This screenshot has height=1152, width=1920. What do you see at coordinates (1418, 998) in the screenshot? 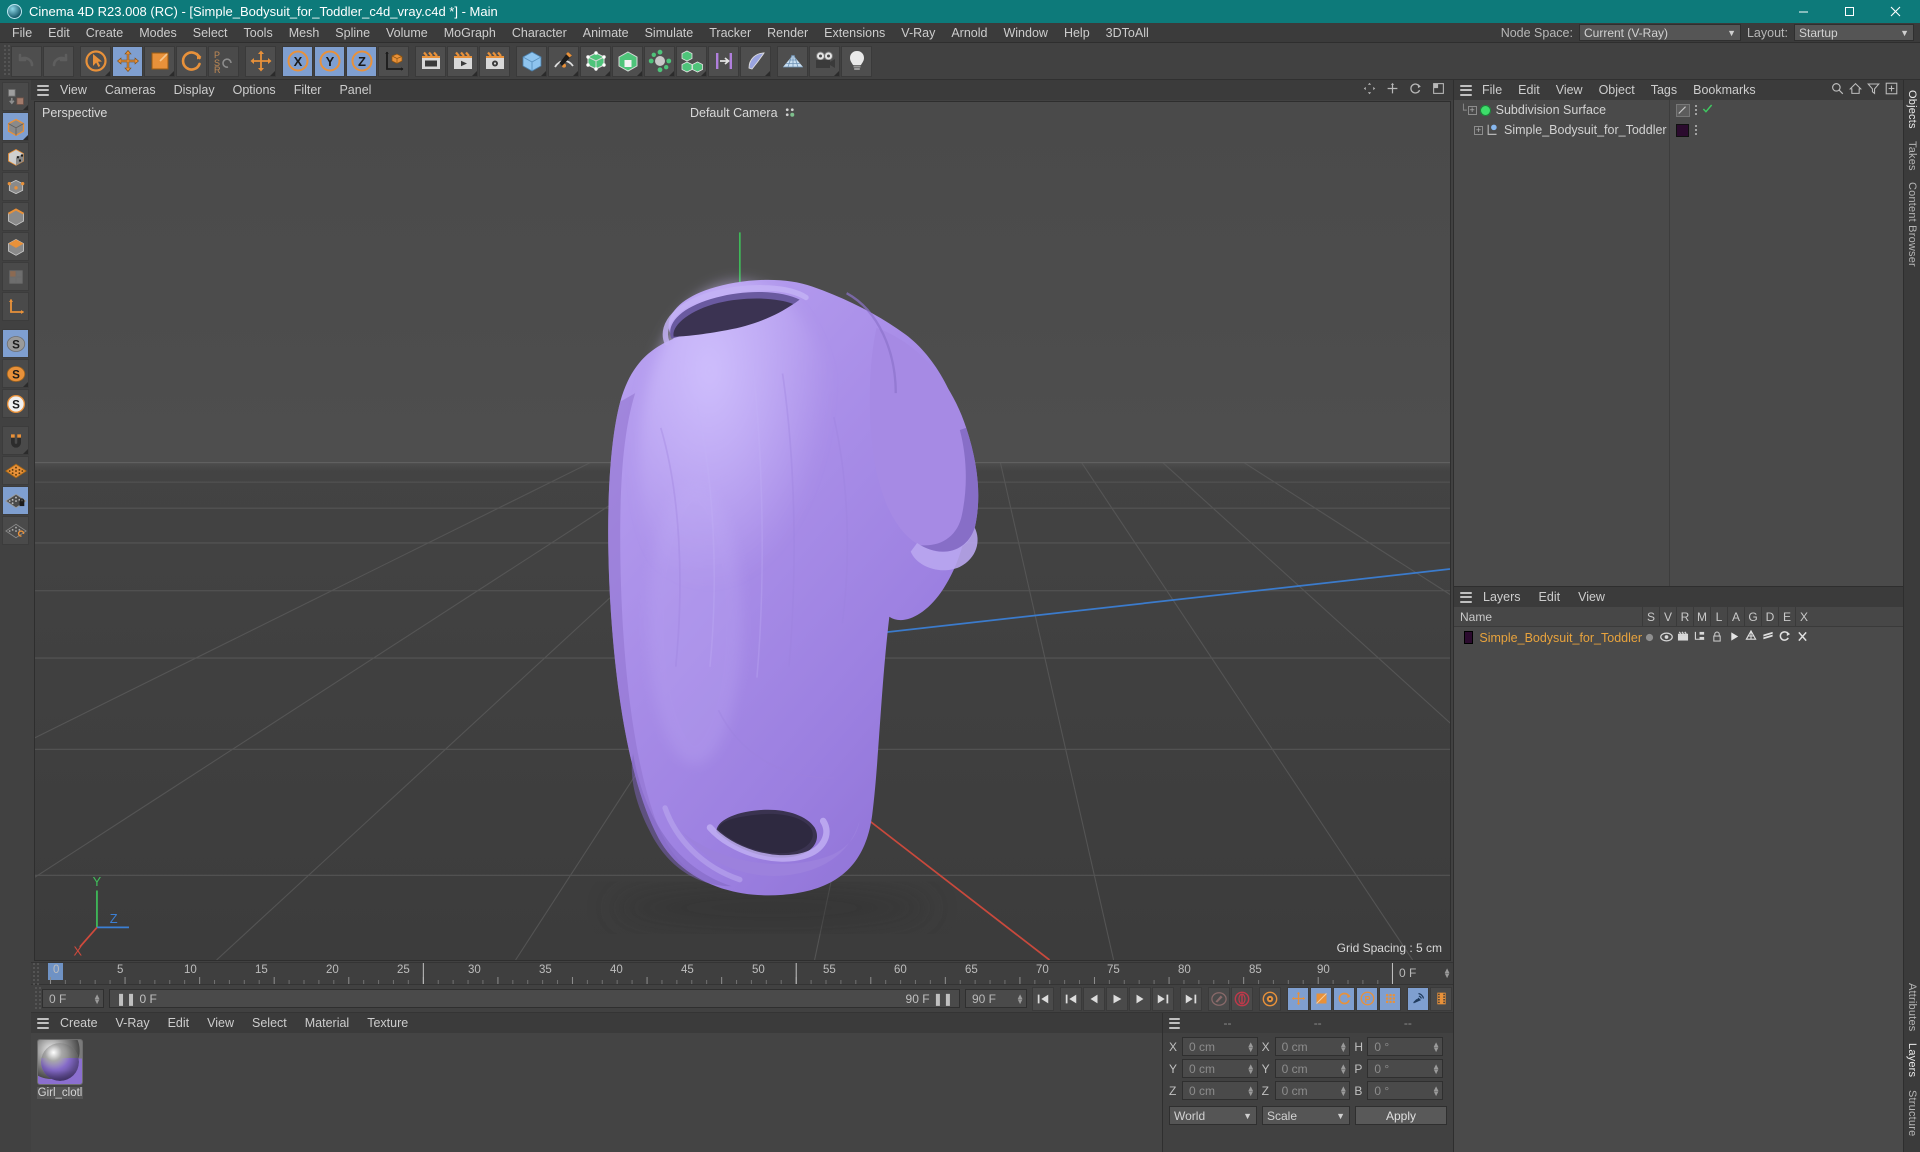
I see `play-sound-button` at bounding box center [1418, 998].